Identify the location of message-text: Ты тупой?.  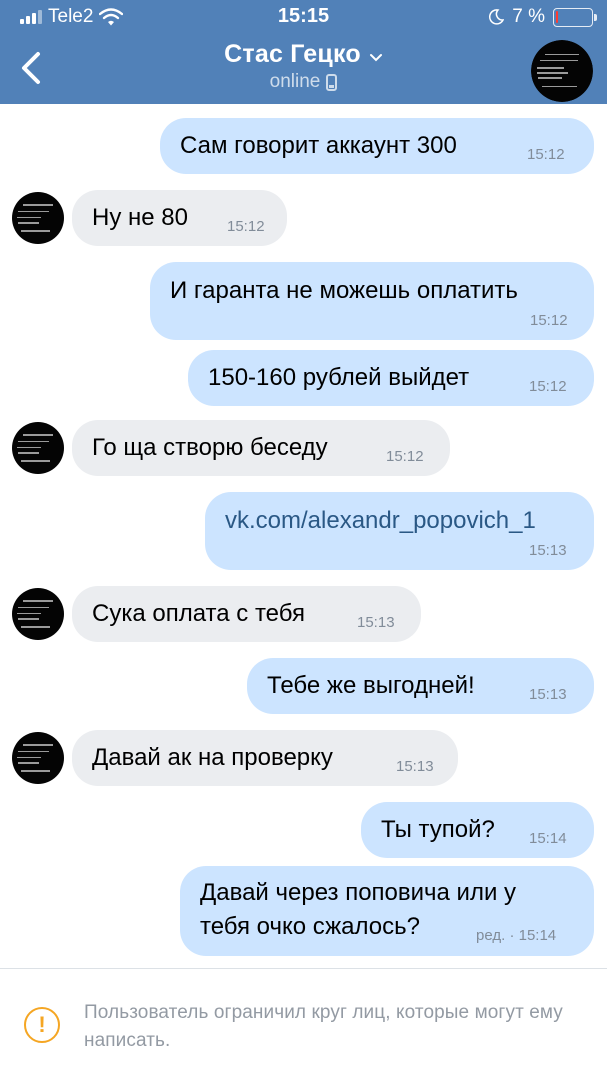
(438, 829).